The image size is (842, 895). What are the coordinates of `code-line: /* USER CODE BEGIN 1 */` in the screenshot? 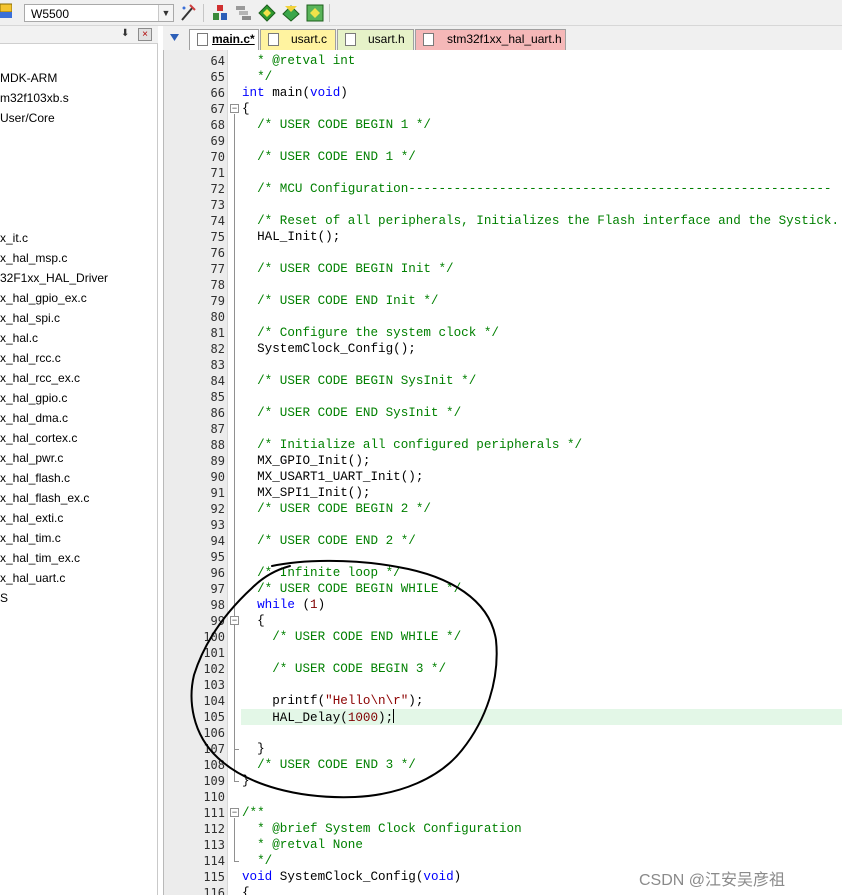 It's located at (336, 125).